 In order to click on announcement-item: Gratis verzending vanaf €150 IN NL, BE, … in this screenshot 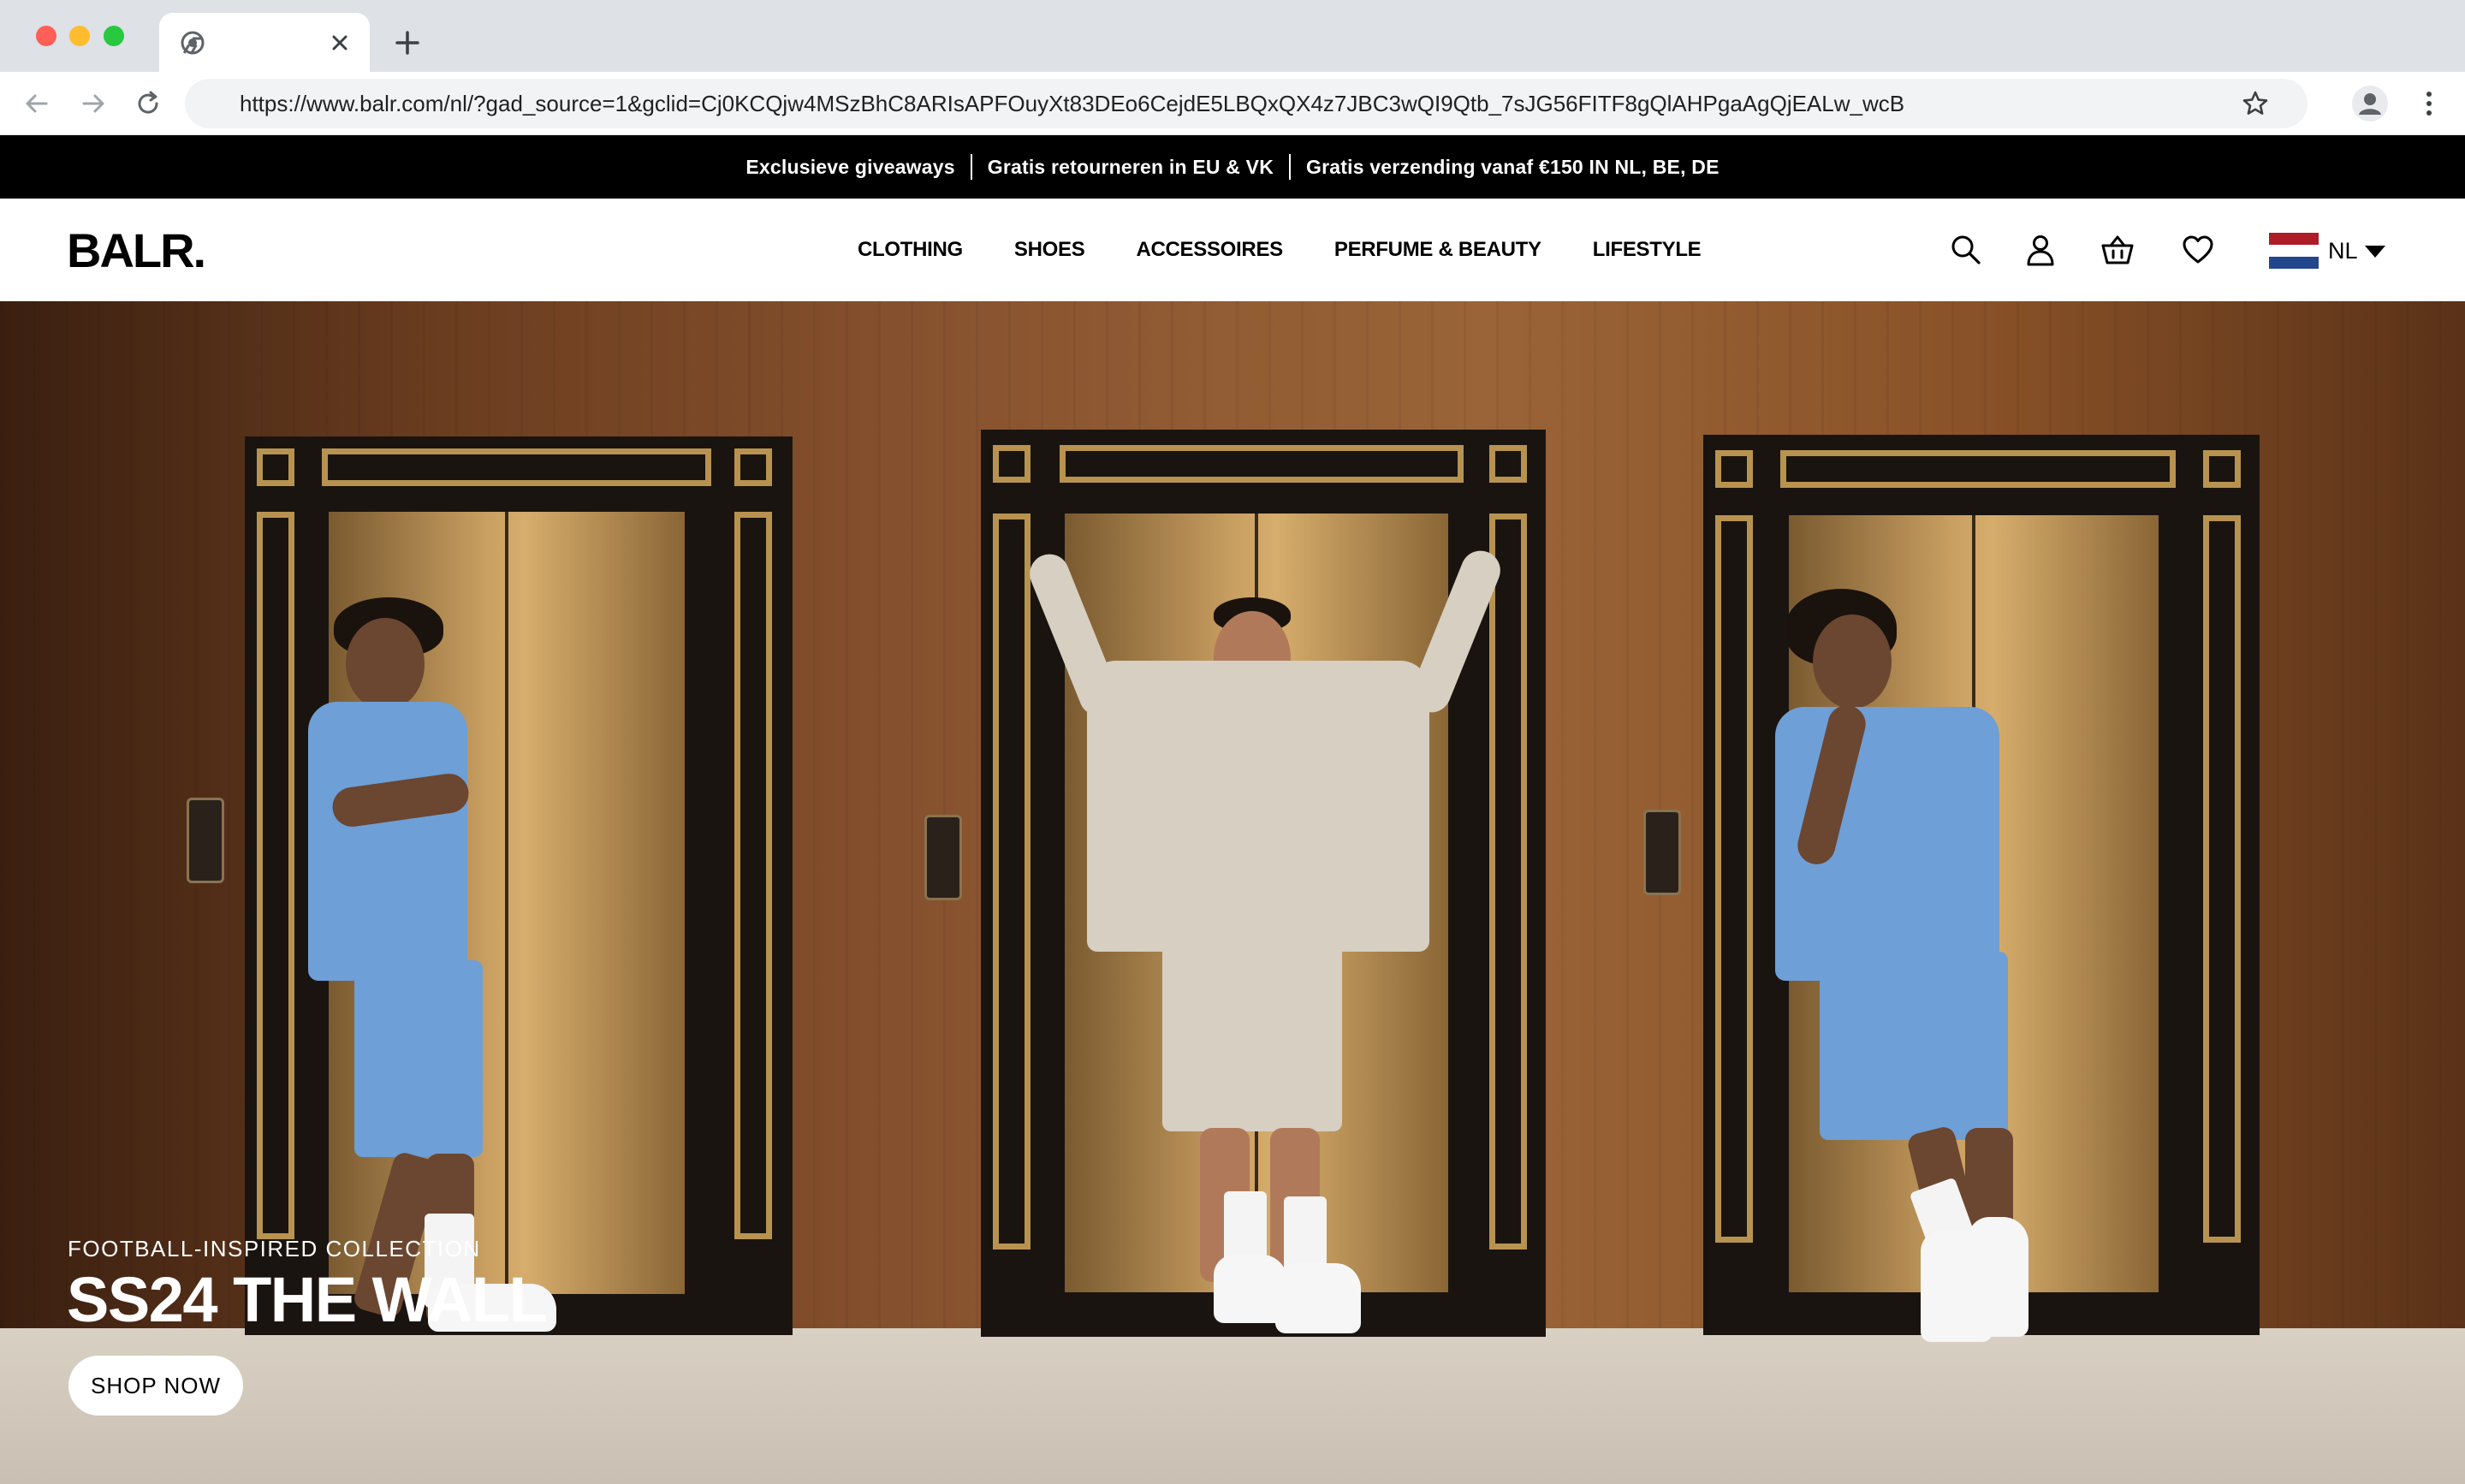, I will do `click(1513, 167)`.